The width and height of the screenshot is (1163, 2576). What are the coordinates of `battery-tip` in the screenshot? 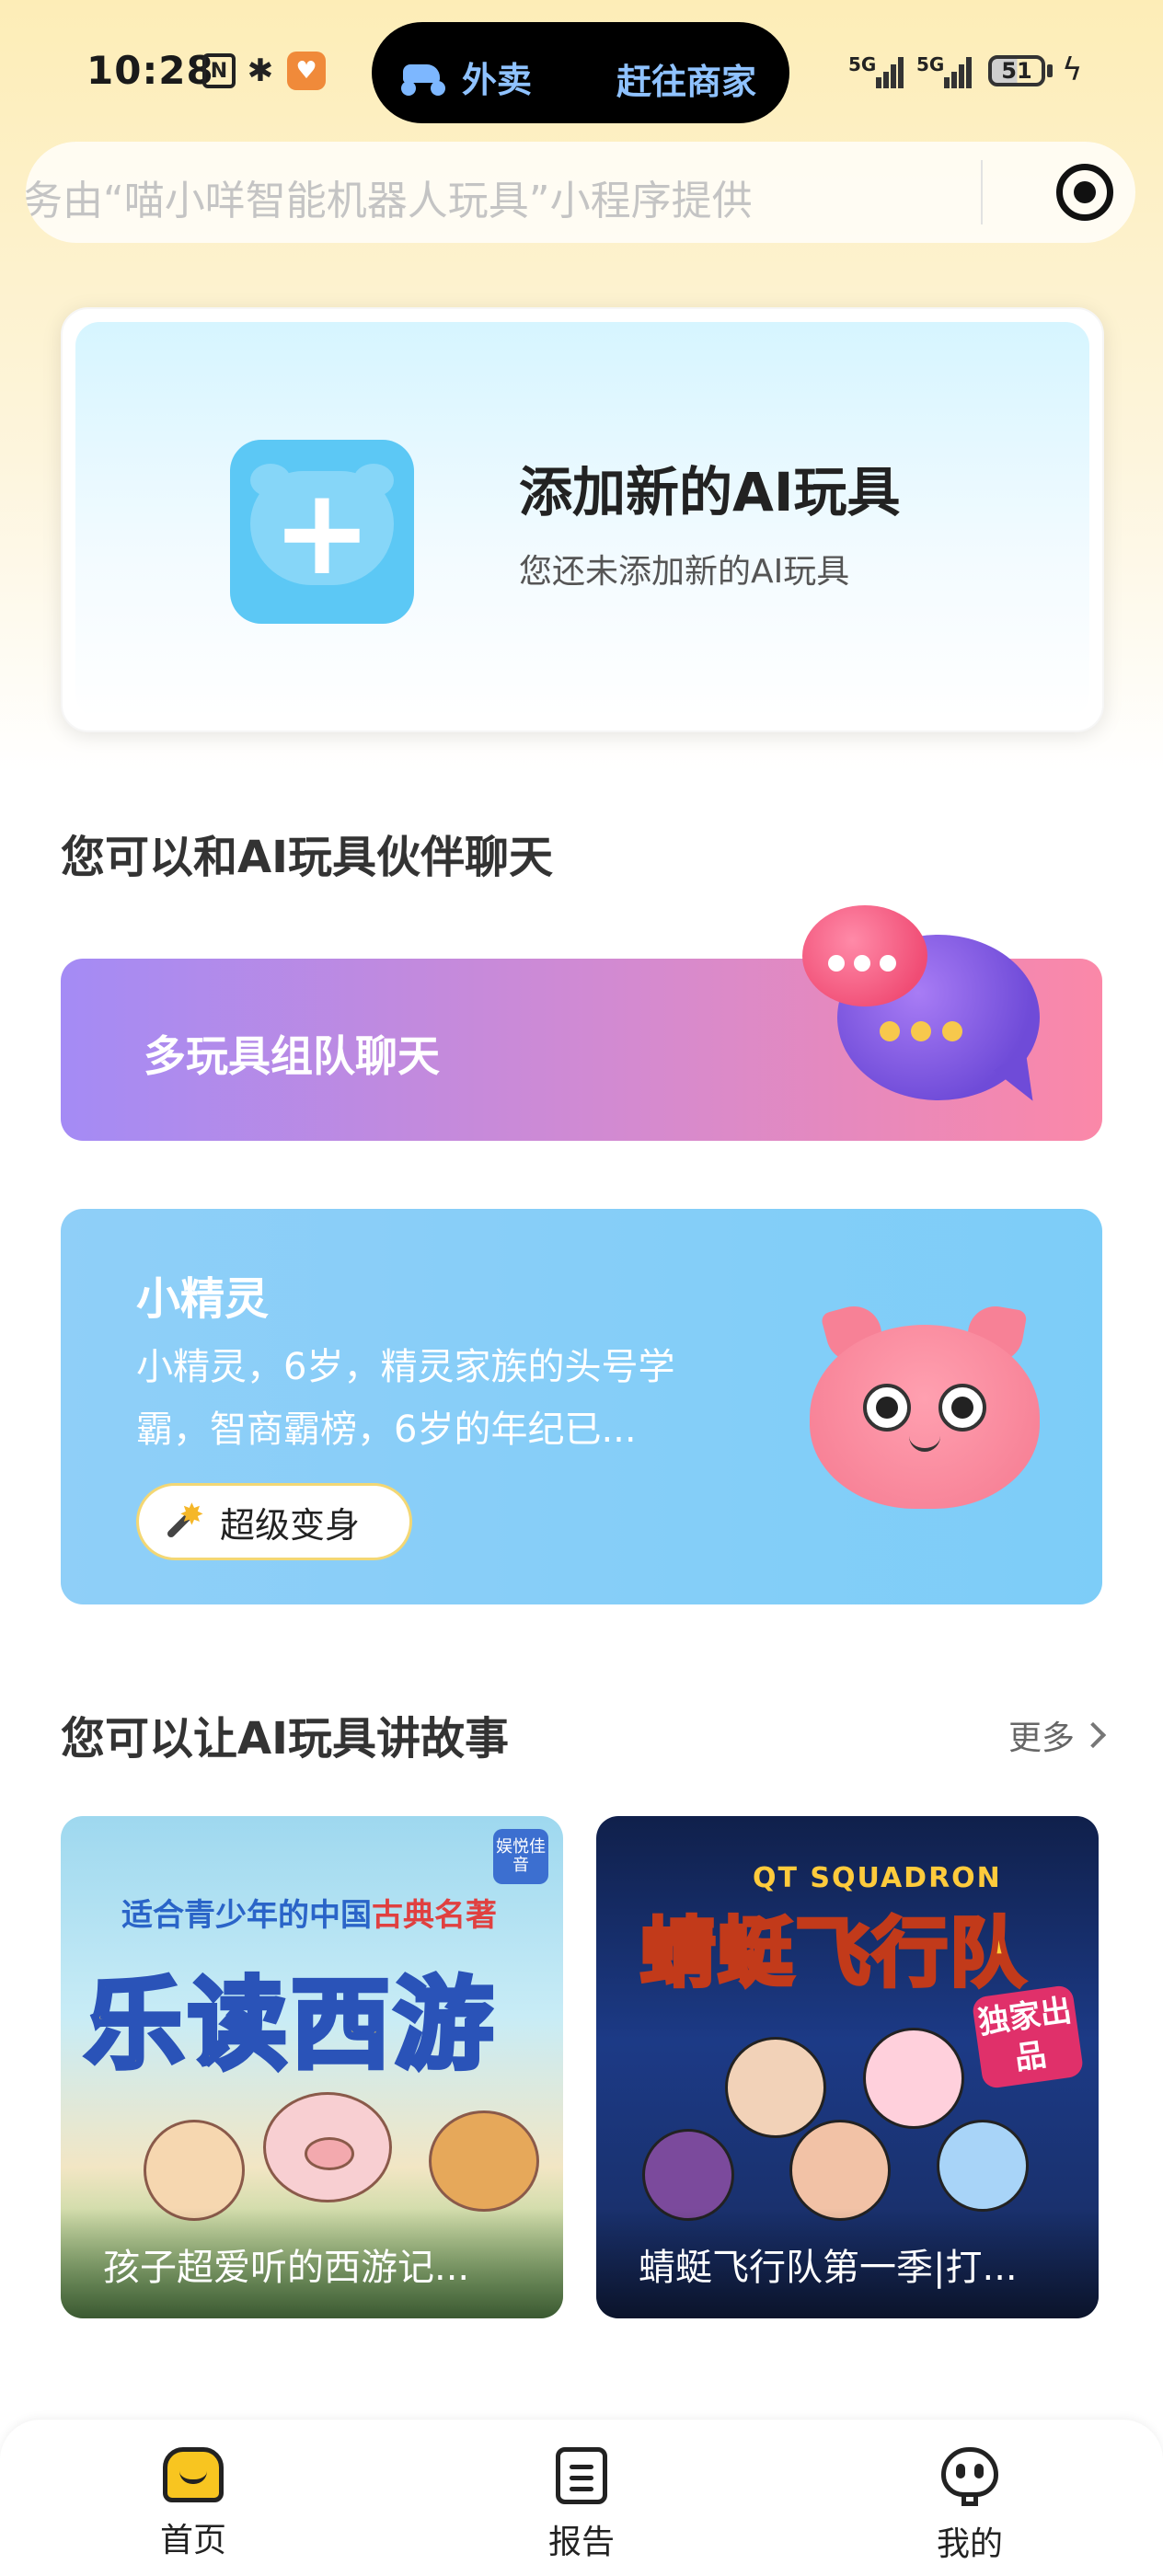 It's located at (1050, 70).